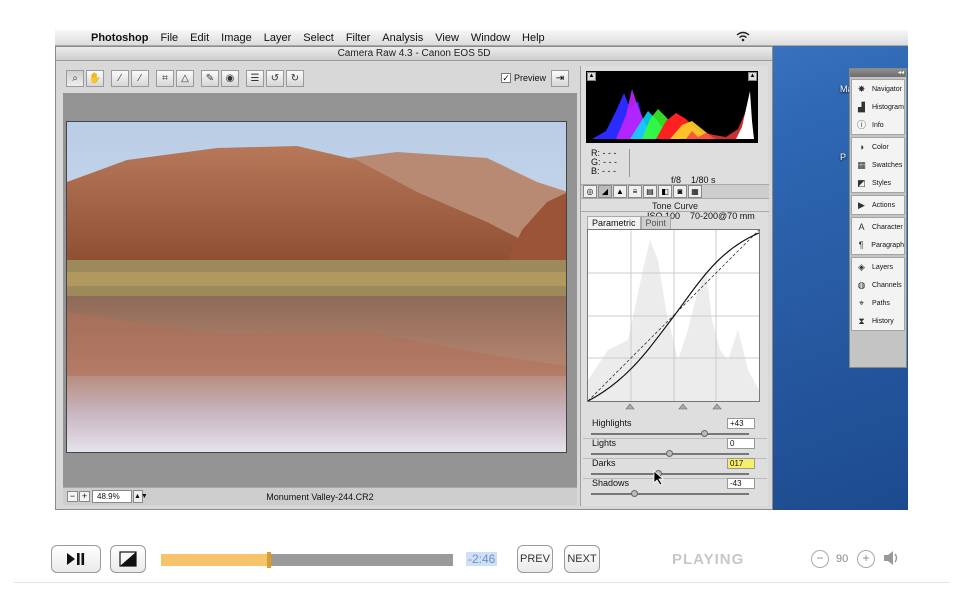  I want to click on info-icon: ⓘ, so click(861, 124).